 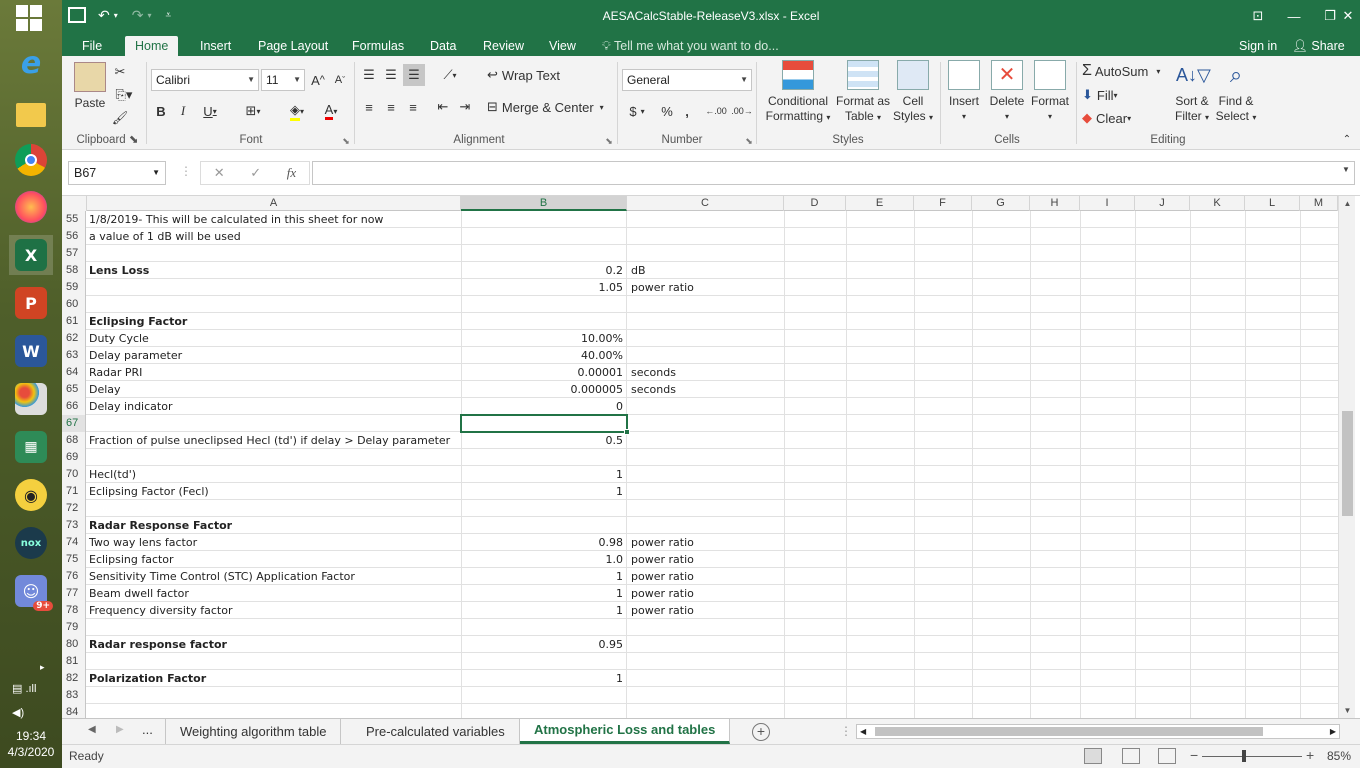 What do you see at coordinates (18, 712) in the screenshot?
I see `volume-icon: ◀)` at bounding box center [18, 712].